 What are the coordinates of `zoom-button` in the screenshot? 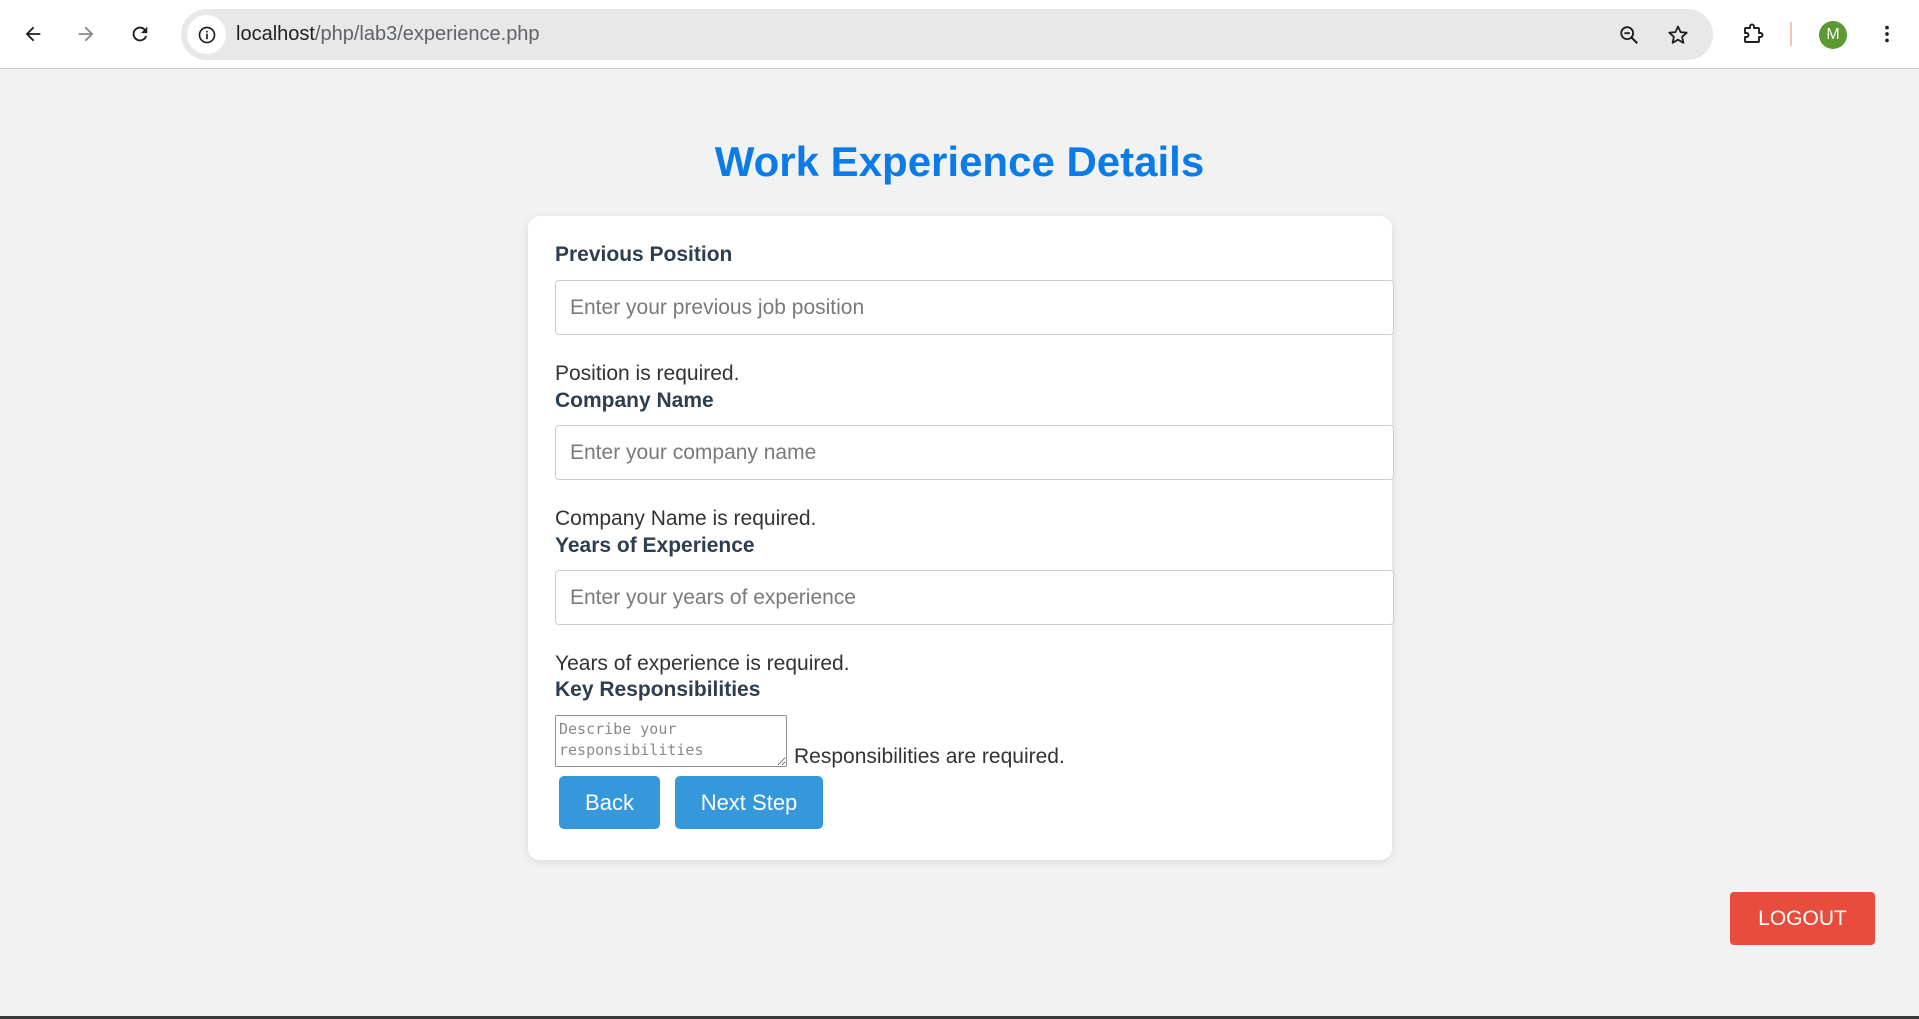 It's located at (1628, 34).